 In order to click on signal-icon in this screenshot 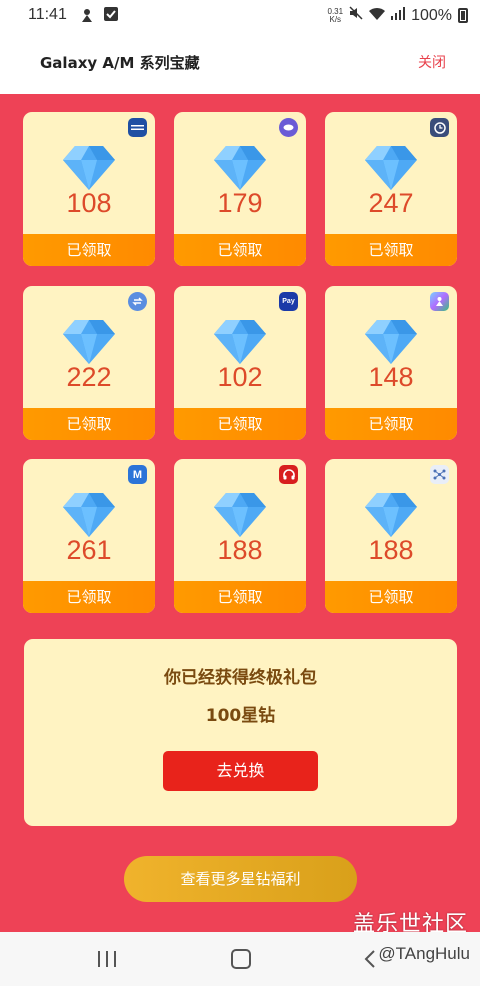, I will do `click(398, 15)`.